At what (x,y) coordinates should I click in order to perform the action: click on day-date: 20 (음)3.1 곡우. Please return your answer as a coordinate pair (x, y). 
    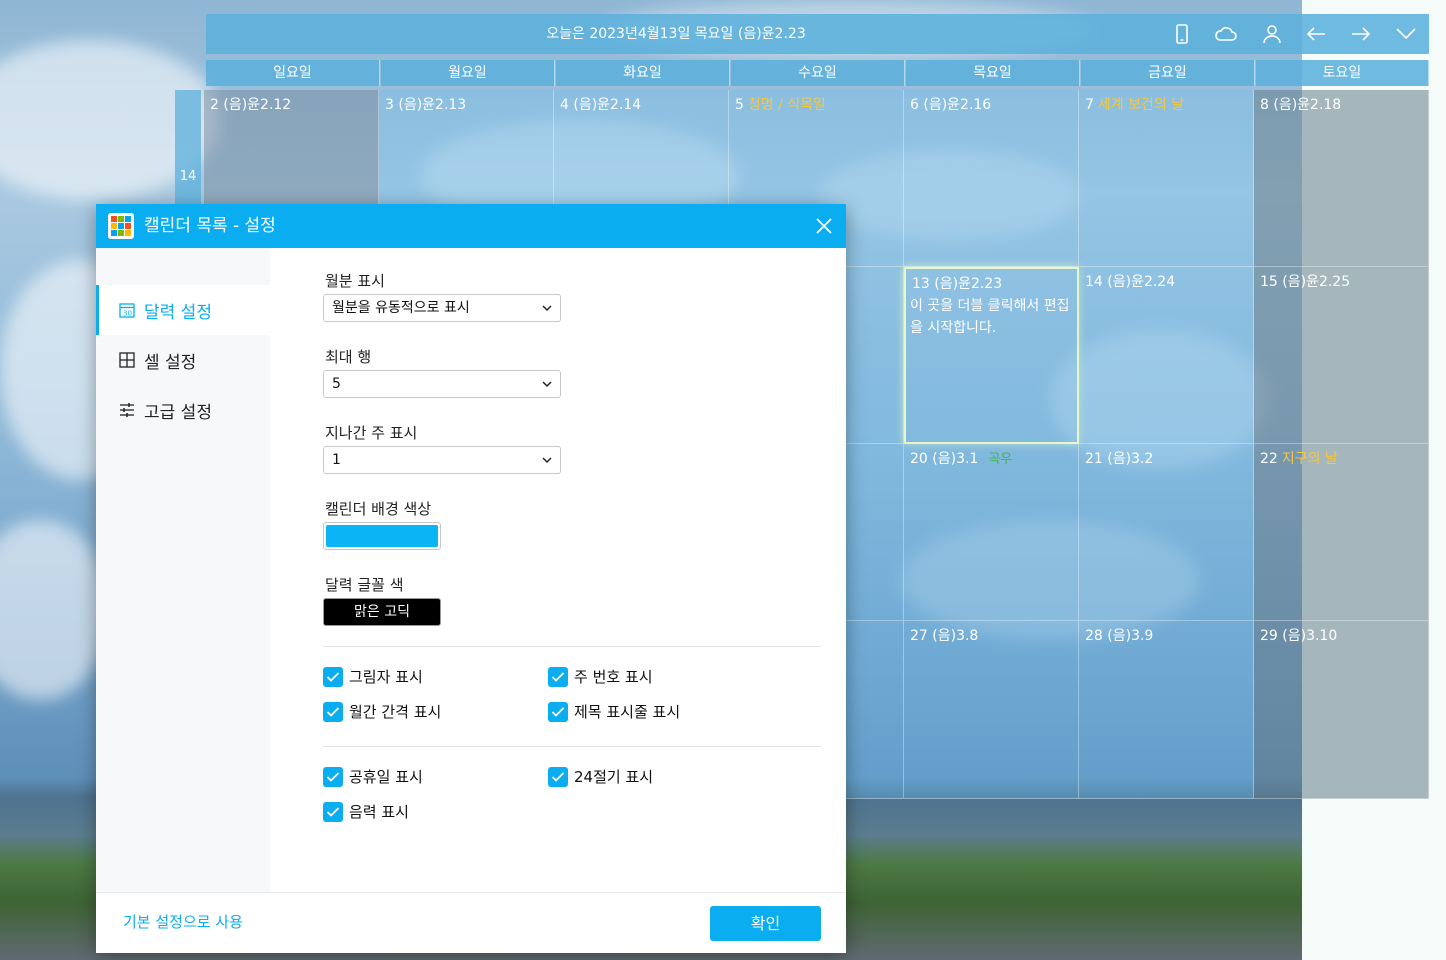
    Looking at the image, I should click on (961, 458).